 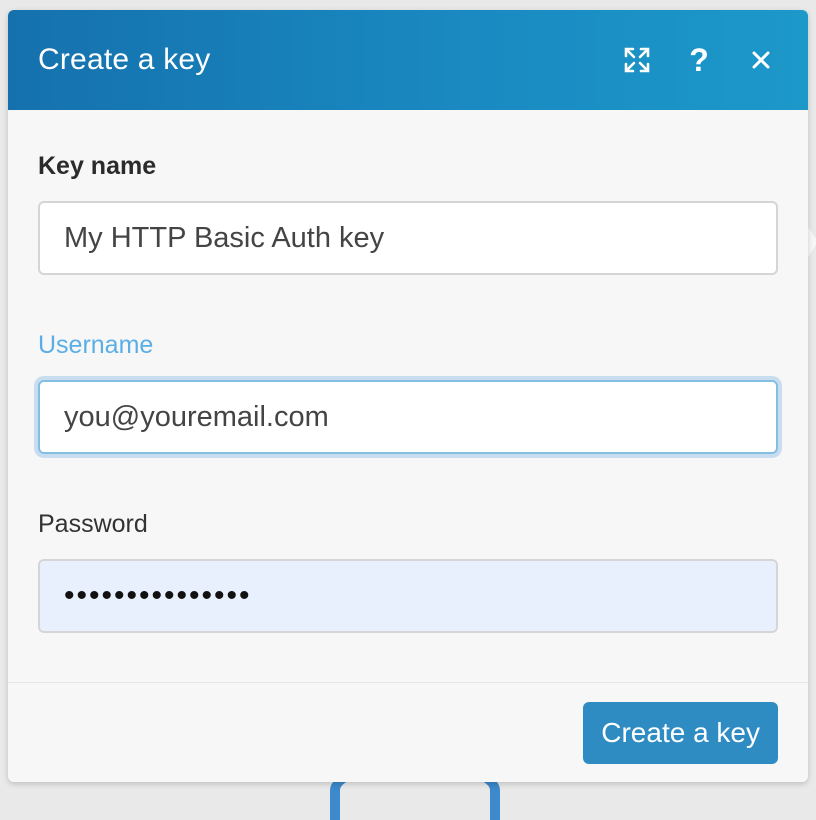 What do you see at coordinates (408, 732) in the screenshot?
I see `dialog-footer: Create a key` at bounding box center [408, 732].